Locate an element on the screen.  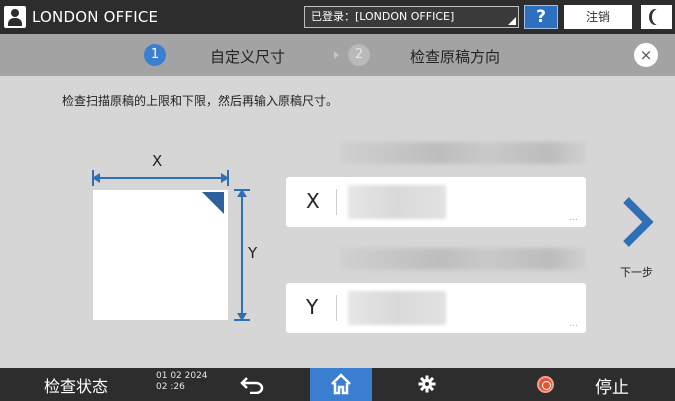
user-name: LONDON OFFICE is located at coordinates (95, 17).